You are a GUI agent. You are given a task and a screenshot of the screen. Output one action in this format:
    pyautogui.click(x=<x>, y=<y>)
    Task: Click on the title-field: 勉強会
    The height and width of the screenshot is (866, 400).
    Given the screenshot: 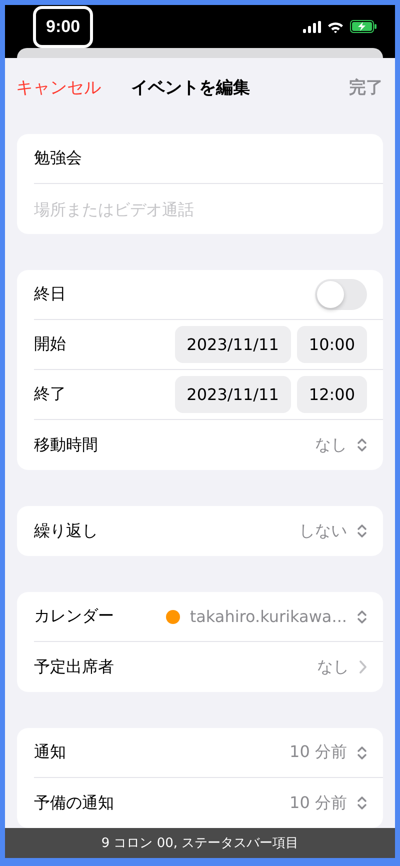 What is the action you would take?
    pyautogui.click(x=200, y=158)
    